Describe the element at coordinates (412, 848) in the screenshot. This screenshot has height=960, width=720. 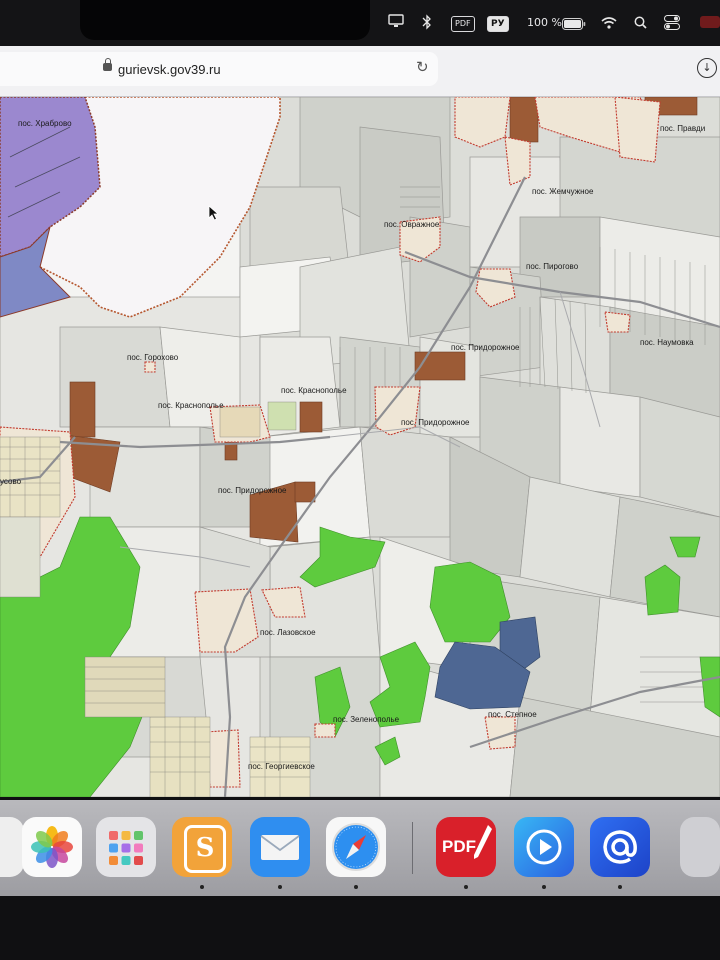
I see `dock-separator` at that location.